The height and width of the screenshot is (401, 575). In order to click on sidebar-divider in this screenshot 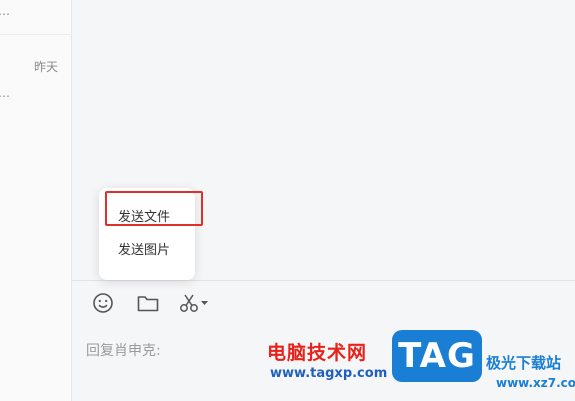, I will do `click(36, 34)`.